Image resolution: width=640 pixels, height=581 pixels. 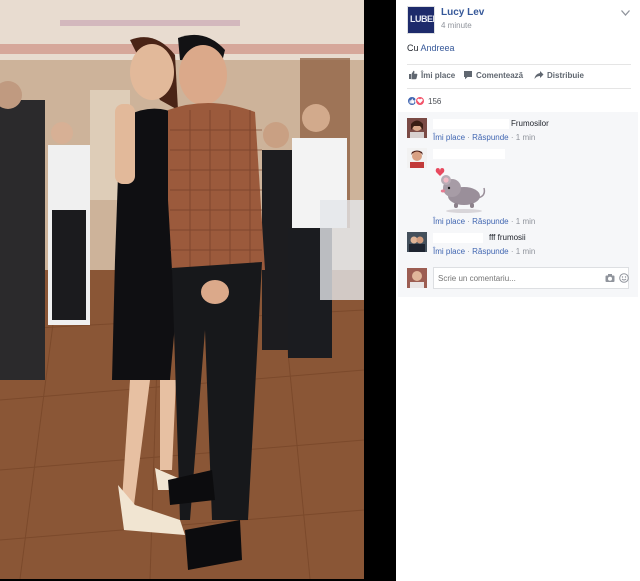 What do you see at coordinates (462, 12) in the screenshot?
I see `author-name: Lucy Lev` at bounding box center [462, 12].